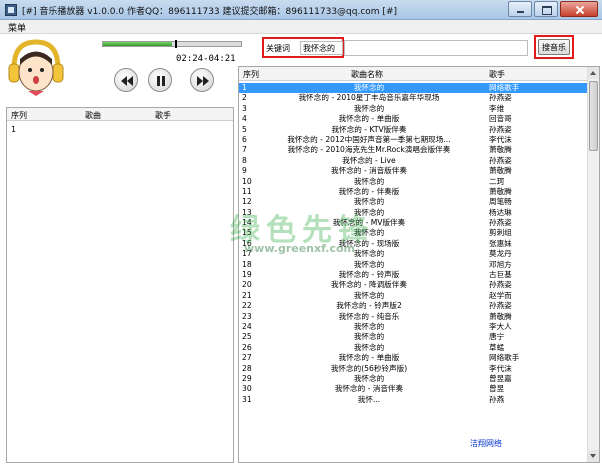 The width and height of the screenshot is (602, 469). What do you see at coordinates (247, 378) in the screenshot?
I see `song-index: 29` at bounding box center [247, 378].